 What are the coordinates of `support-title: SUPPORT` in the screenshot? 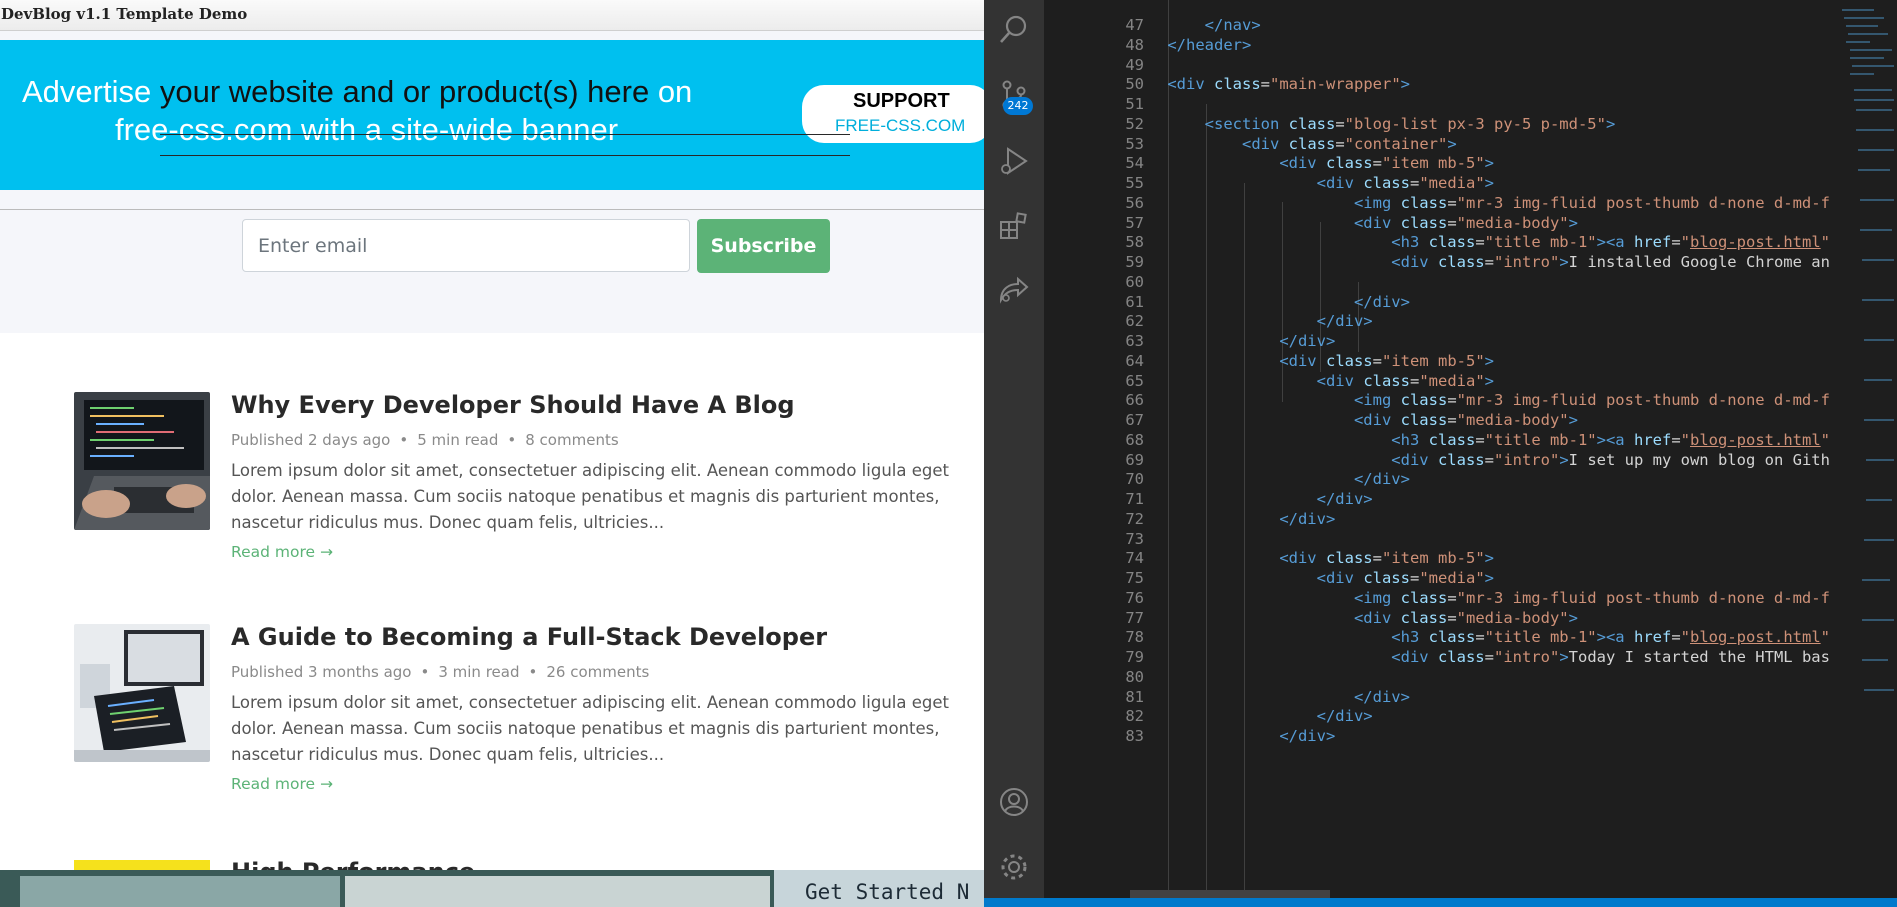 It's located at (901, 101).